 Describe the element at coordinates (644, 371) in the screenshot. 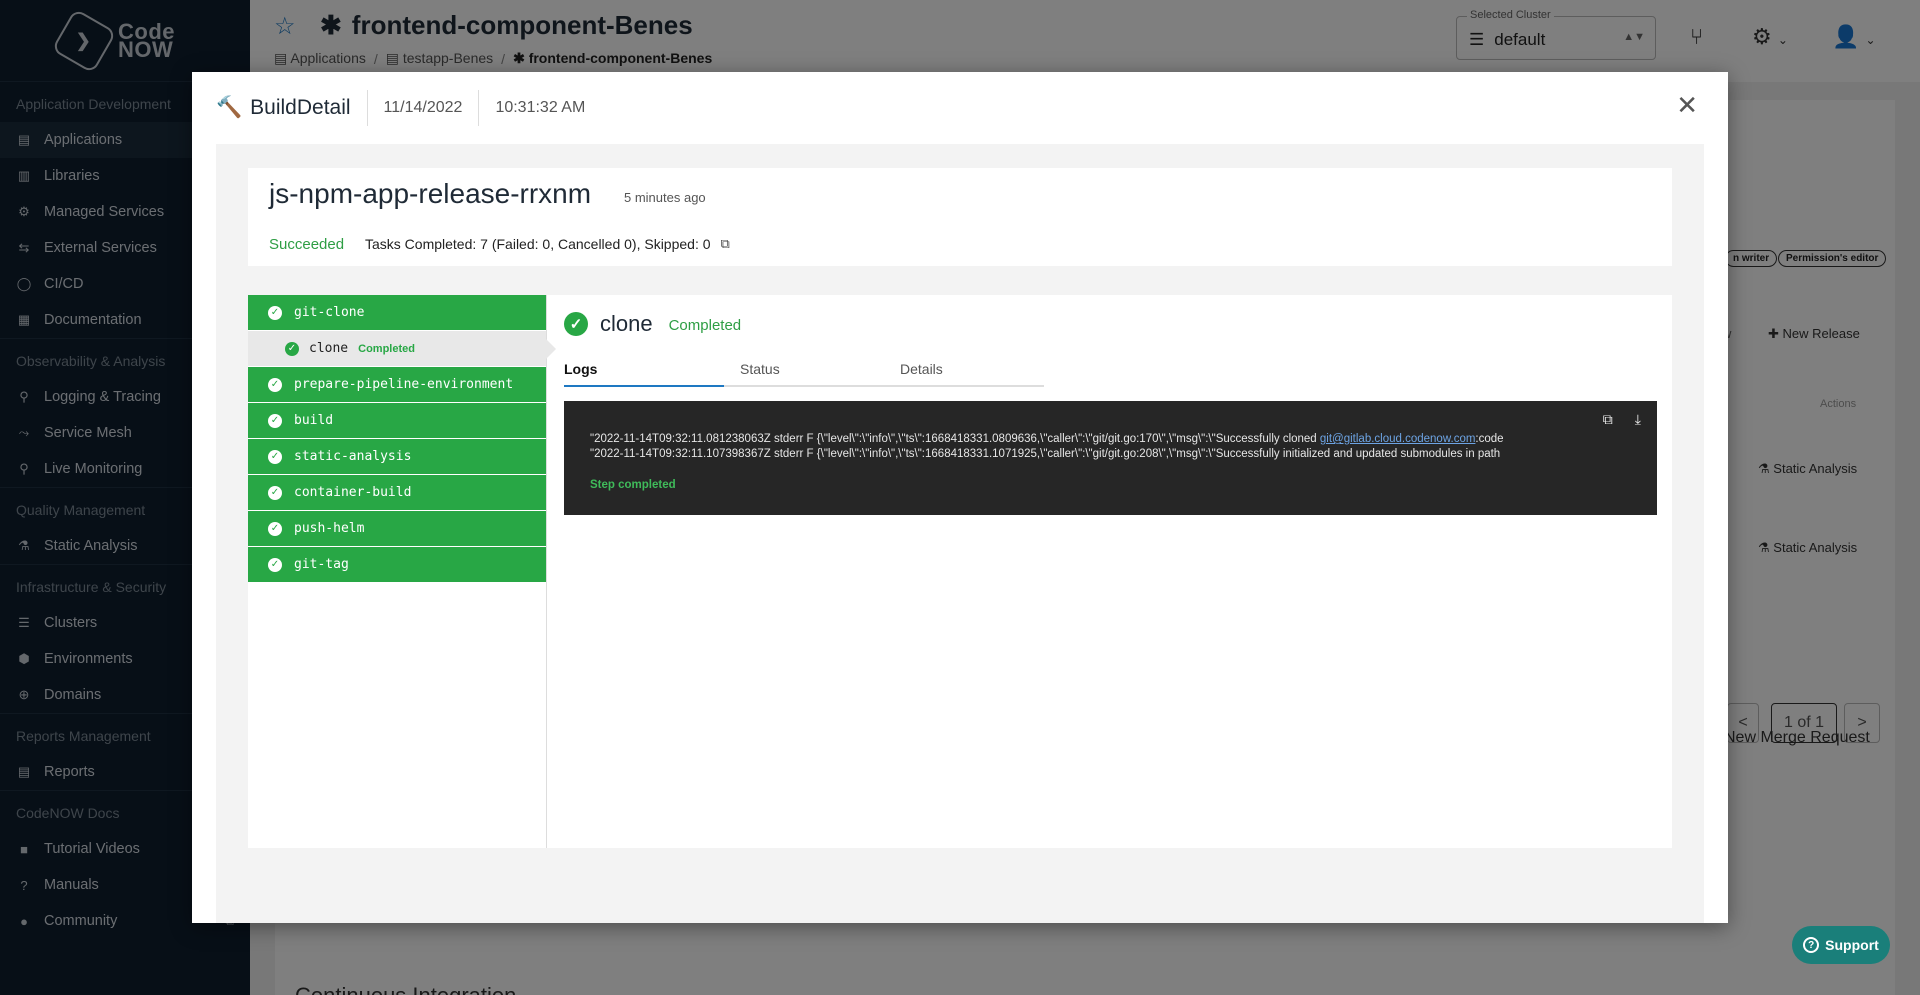

I see `tab-logs: Logs` at that location.